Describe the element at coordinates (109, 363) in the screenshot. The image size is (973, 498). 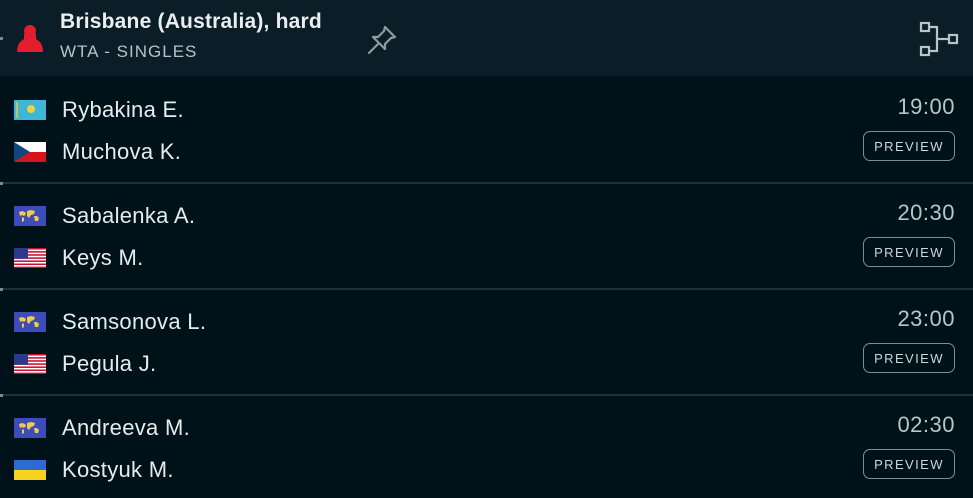
I see `player-name: Pegula J.` at that location.